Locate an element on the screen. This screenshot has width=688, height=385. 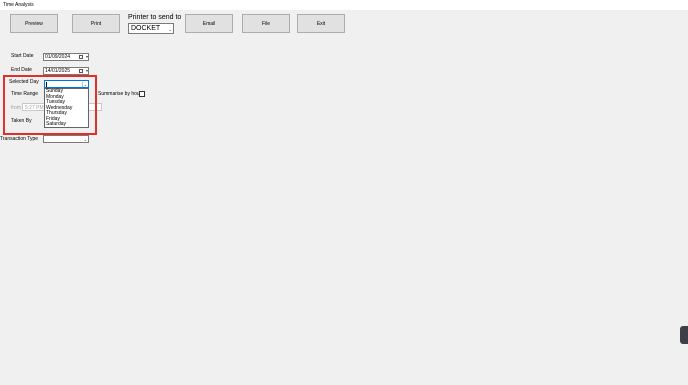
window-title: Time Analysis is located at coordinates (18, 5).